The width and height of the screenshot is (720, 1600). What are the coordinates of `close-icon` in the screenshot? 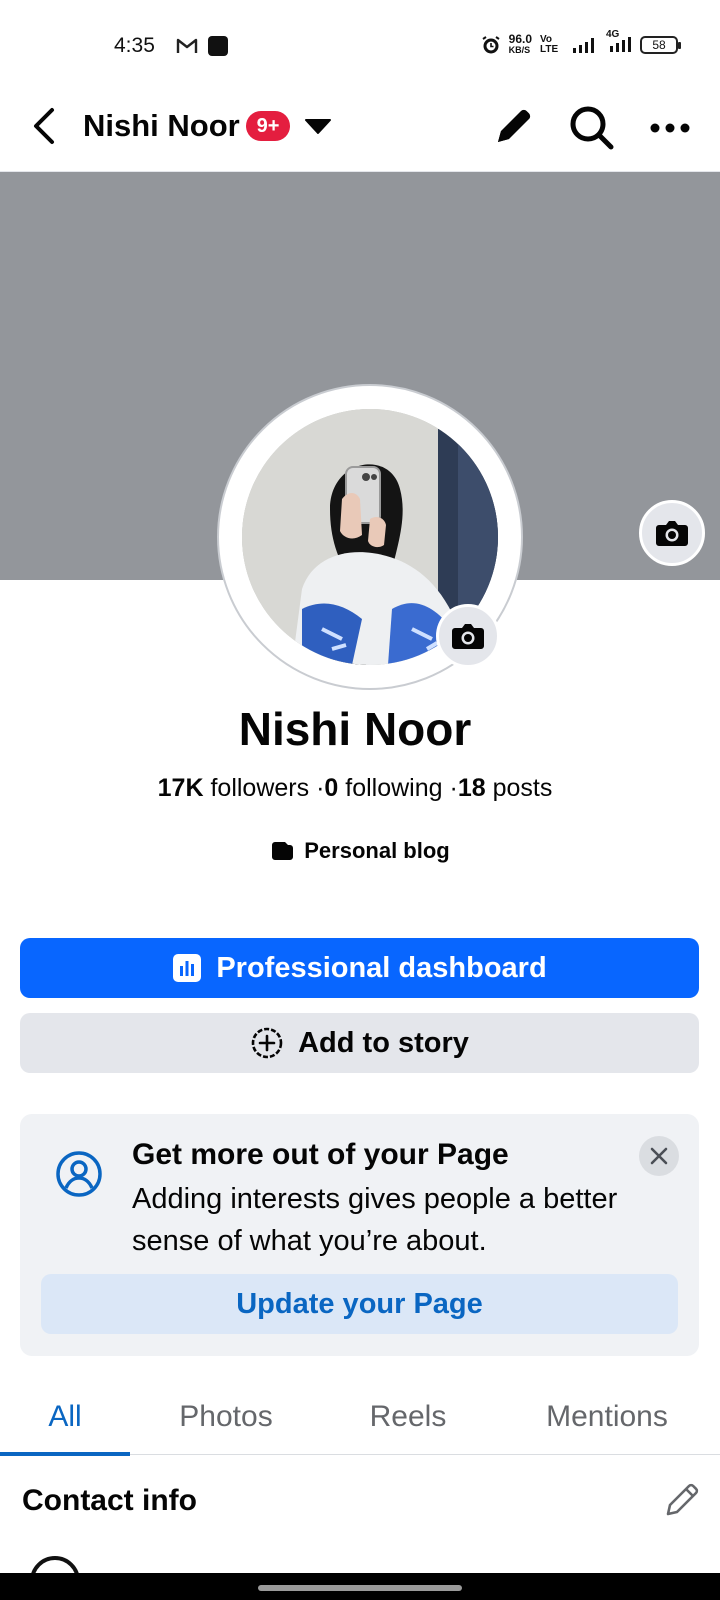 It's located at (659, 1156).